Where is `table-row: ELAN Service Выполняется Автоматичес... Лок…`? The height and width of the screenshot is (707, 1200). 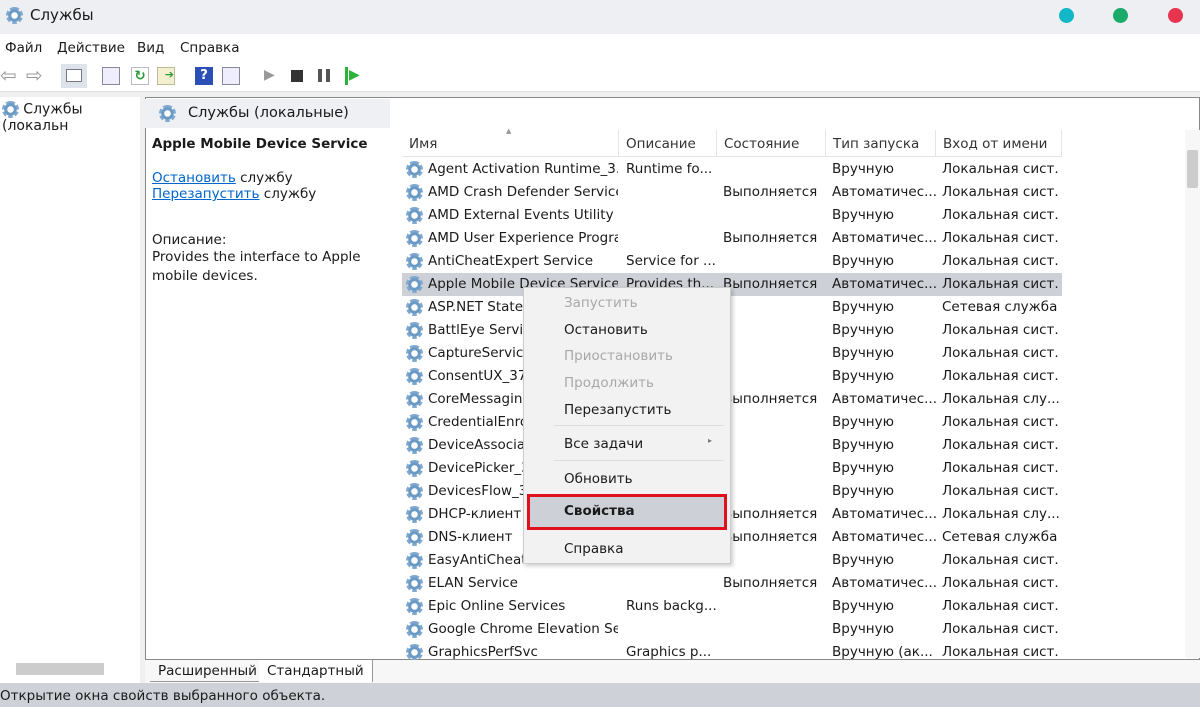 table-row: ELAN Service Выполняется Автоматичес... Лок… is located at coordinates (732, 583).